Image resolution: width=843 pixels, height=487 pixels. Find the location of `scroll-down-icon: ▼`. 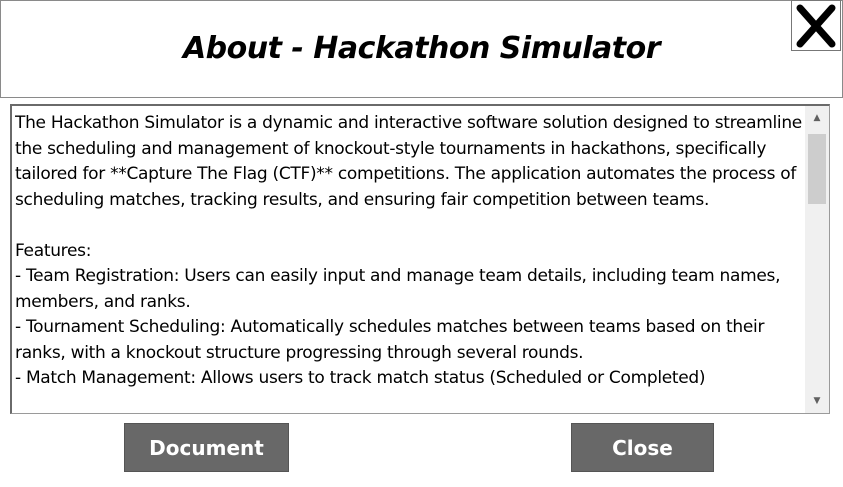

scroll-down-icon: ▼ is located at coordinates (817, 401).